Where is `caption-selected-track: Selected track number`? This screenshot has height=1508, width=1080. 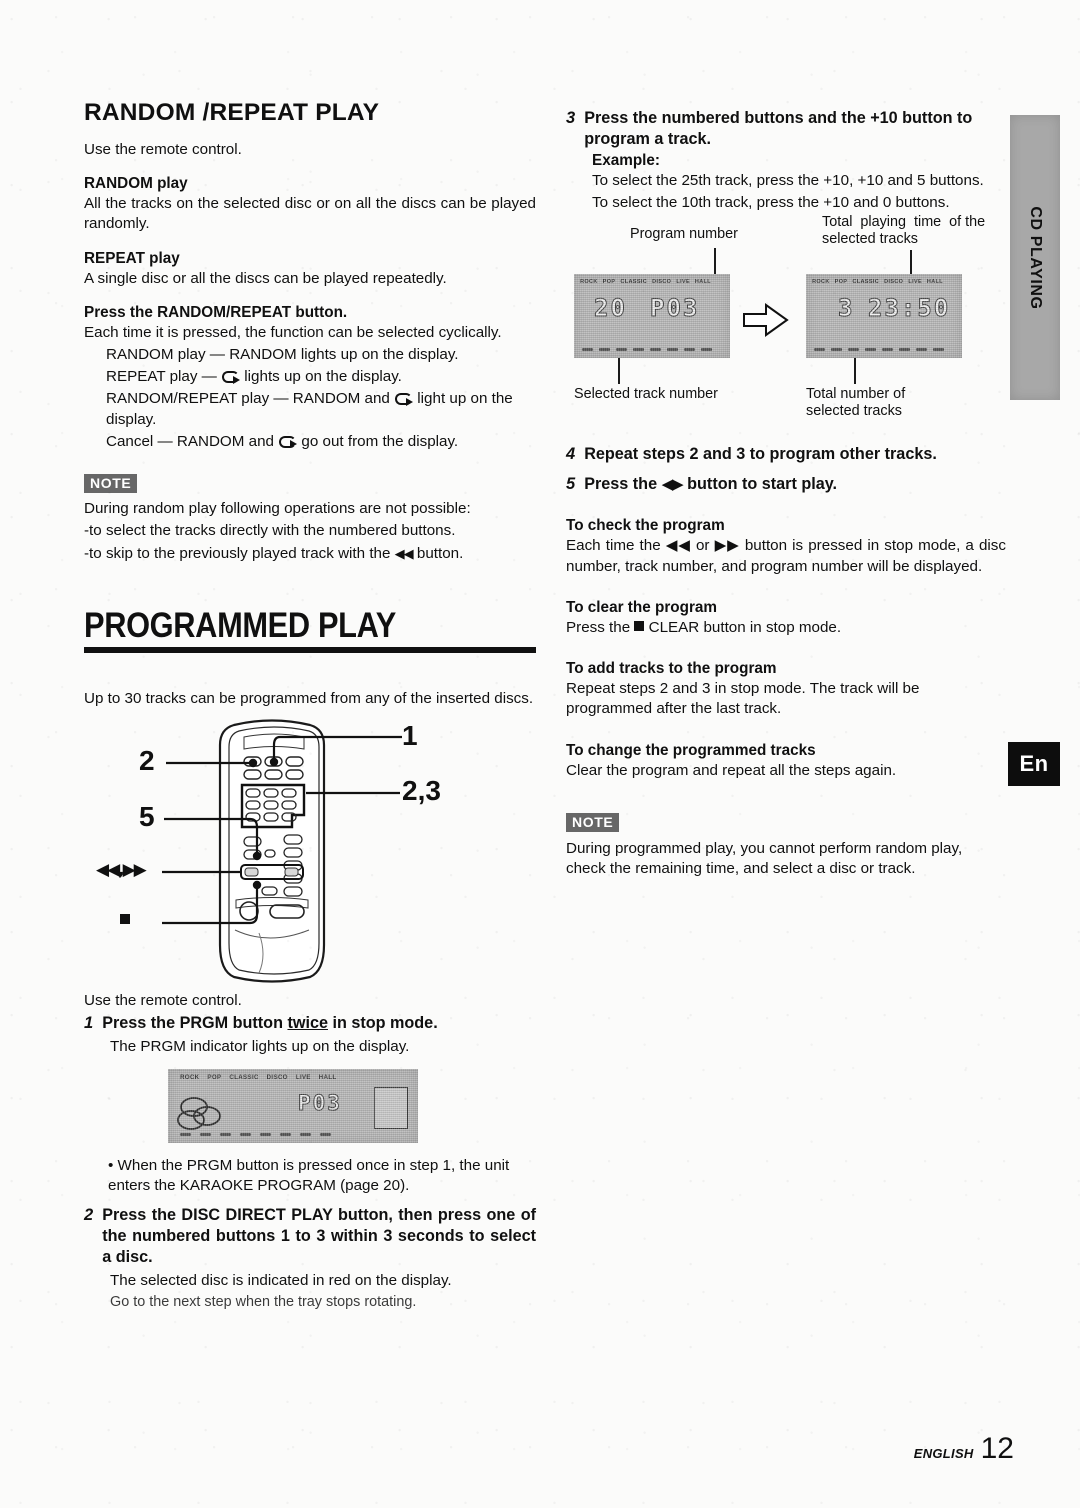 caption-selected-track: Selected track number is located at coordinates (646, 393).